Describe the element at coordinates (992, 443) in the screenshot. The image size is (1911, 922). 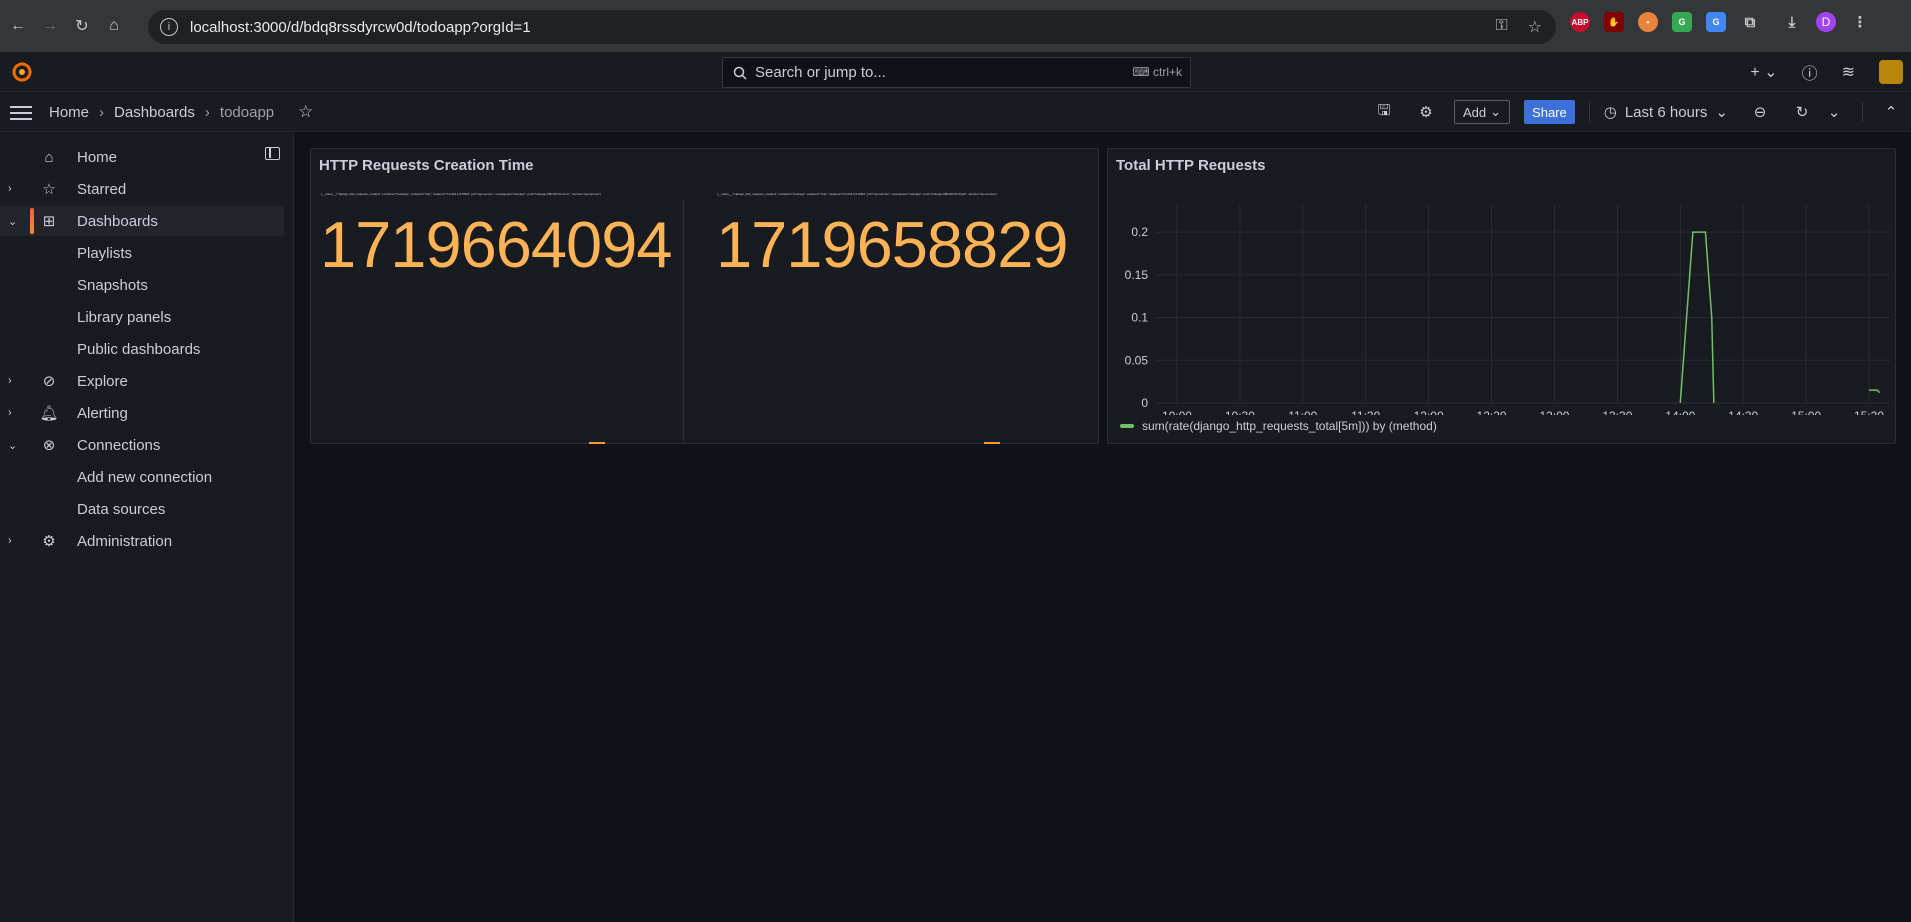
I see `stat-sparkline` at that location.